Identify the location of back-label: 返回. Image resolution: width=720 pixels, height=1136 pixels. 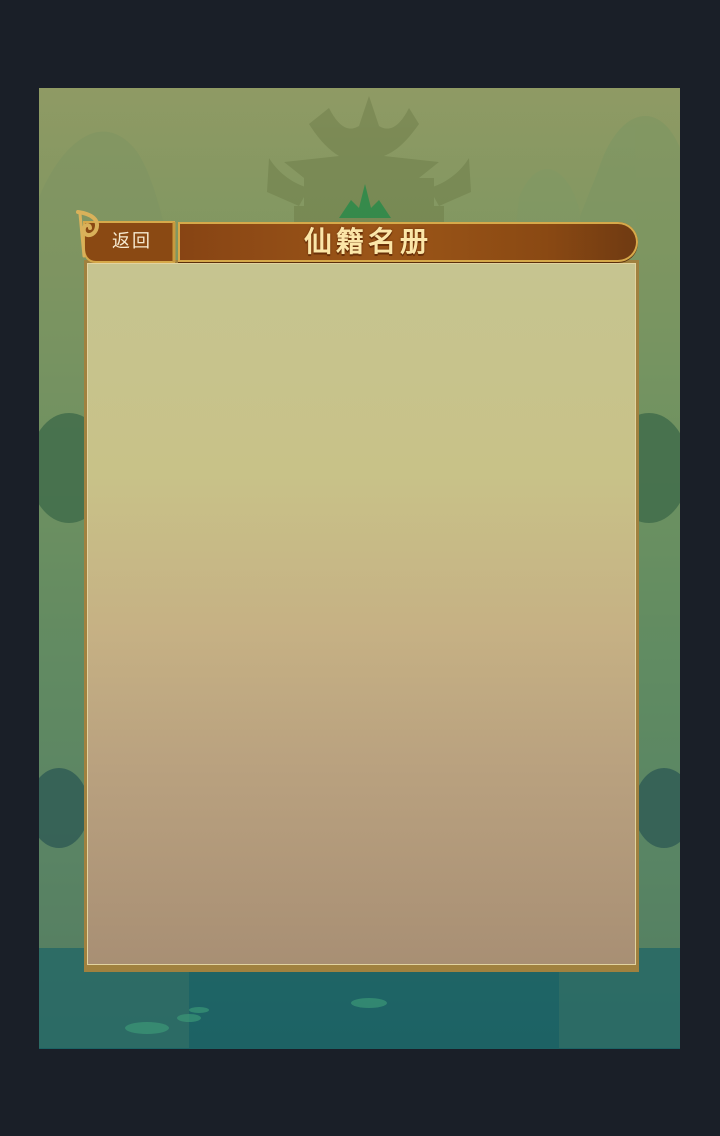
(132, 241).